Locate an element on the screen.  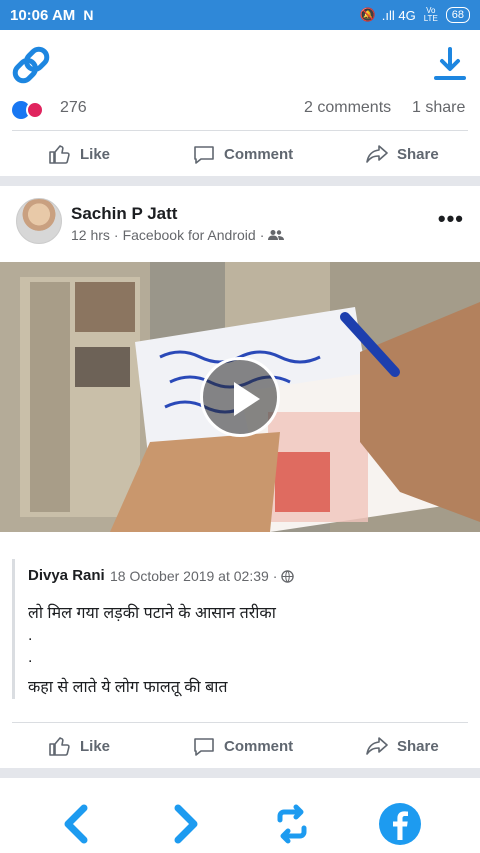
love-reaction-icon is located at coordinates (35, 110).